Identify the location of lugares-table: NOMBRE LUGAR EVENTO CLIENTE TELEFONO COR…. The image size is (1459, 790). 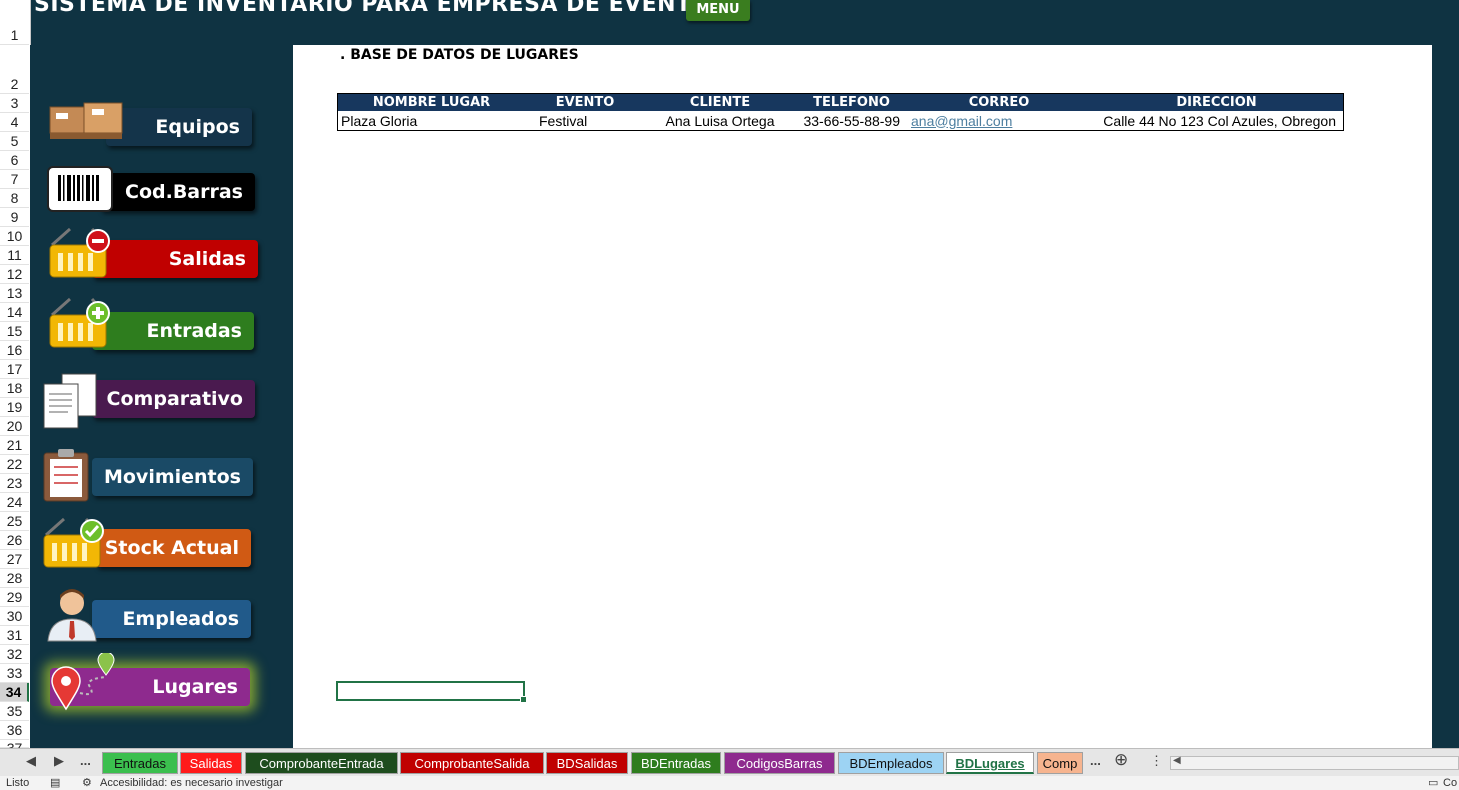
(840, 112).